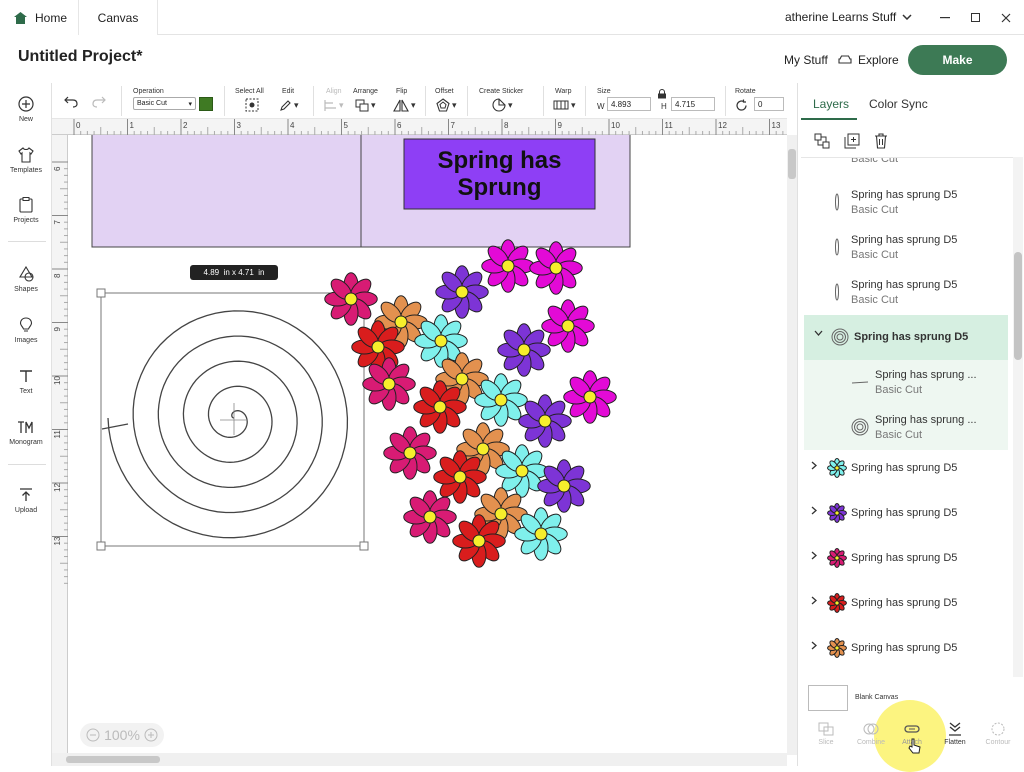 Image resolution: width=1024 pixels, height=772 pixels. What do you see at coordinates (769, 104) in the screenshot?
I see `rotate-input: 0` at bounding box center [769, 104].